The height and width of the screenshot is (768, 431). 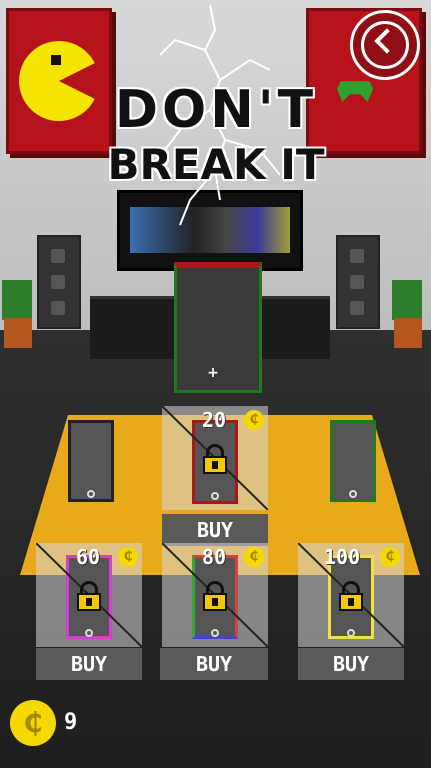 What do you see at coordinates (59, 282) in the screenshot?
I see `left-speaker` at bounding box center [59, 282].